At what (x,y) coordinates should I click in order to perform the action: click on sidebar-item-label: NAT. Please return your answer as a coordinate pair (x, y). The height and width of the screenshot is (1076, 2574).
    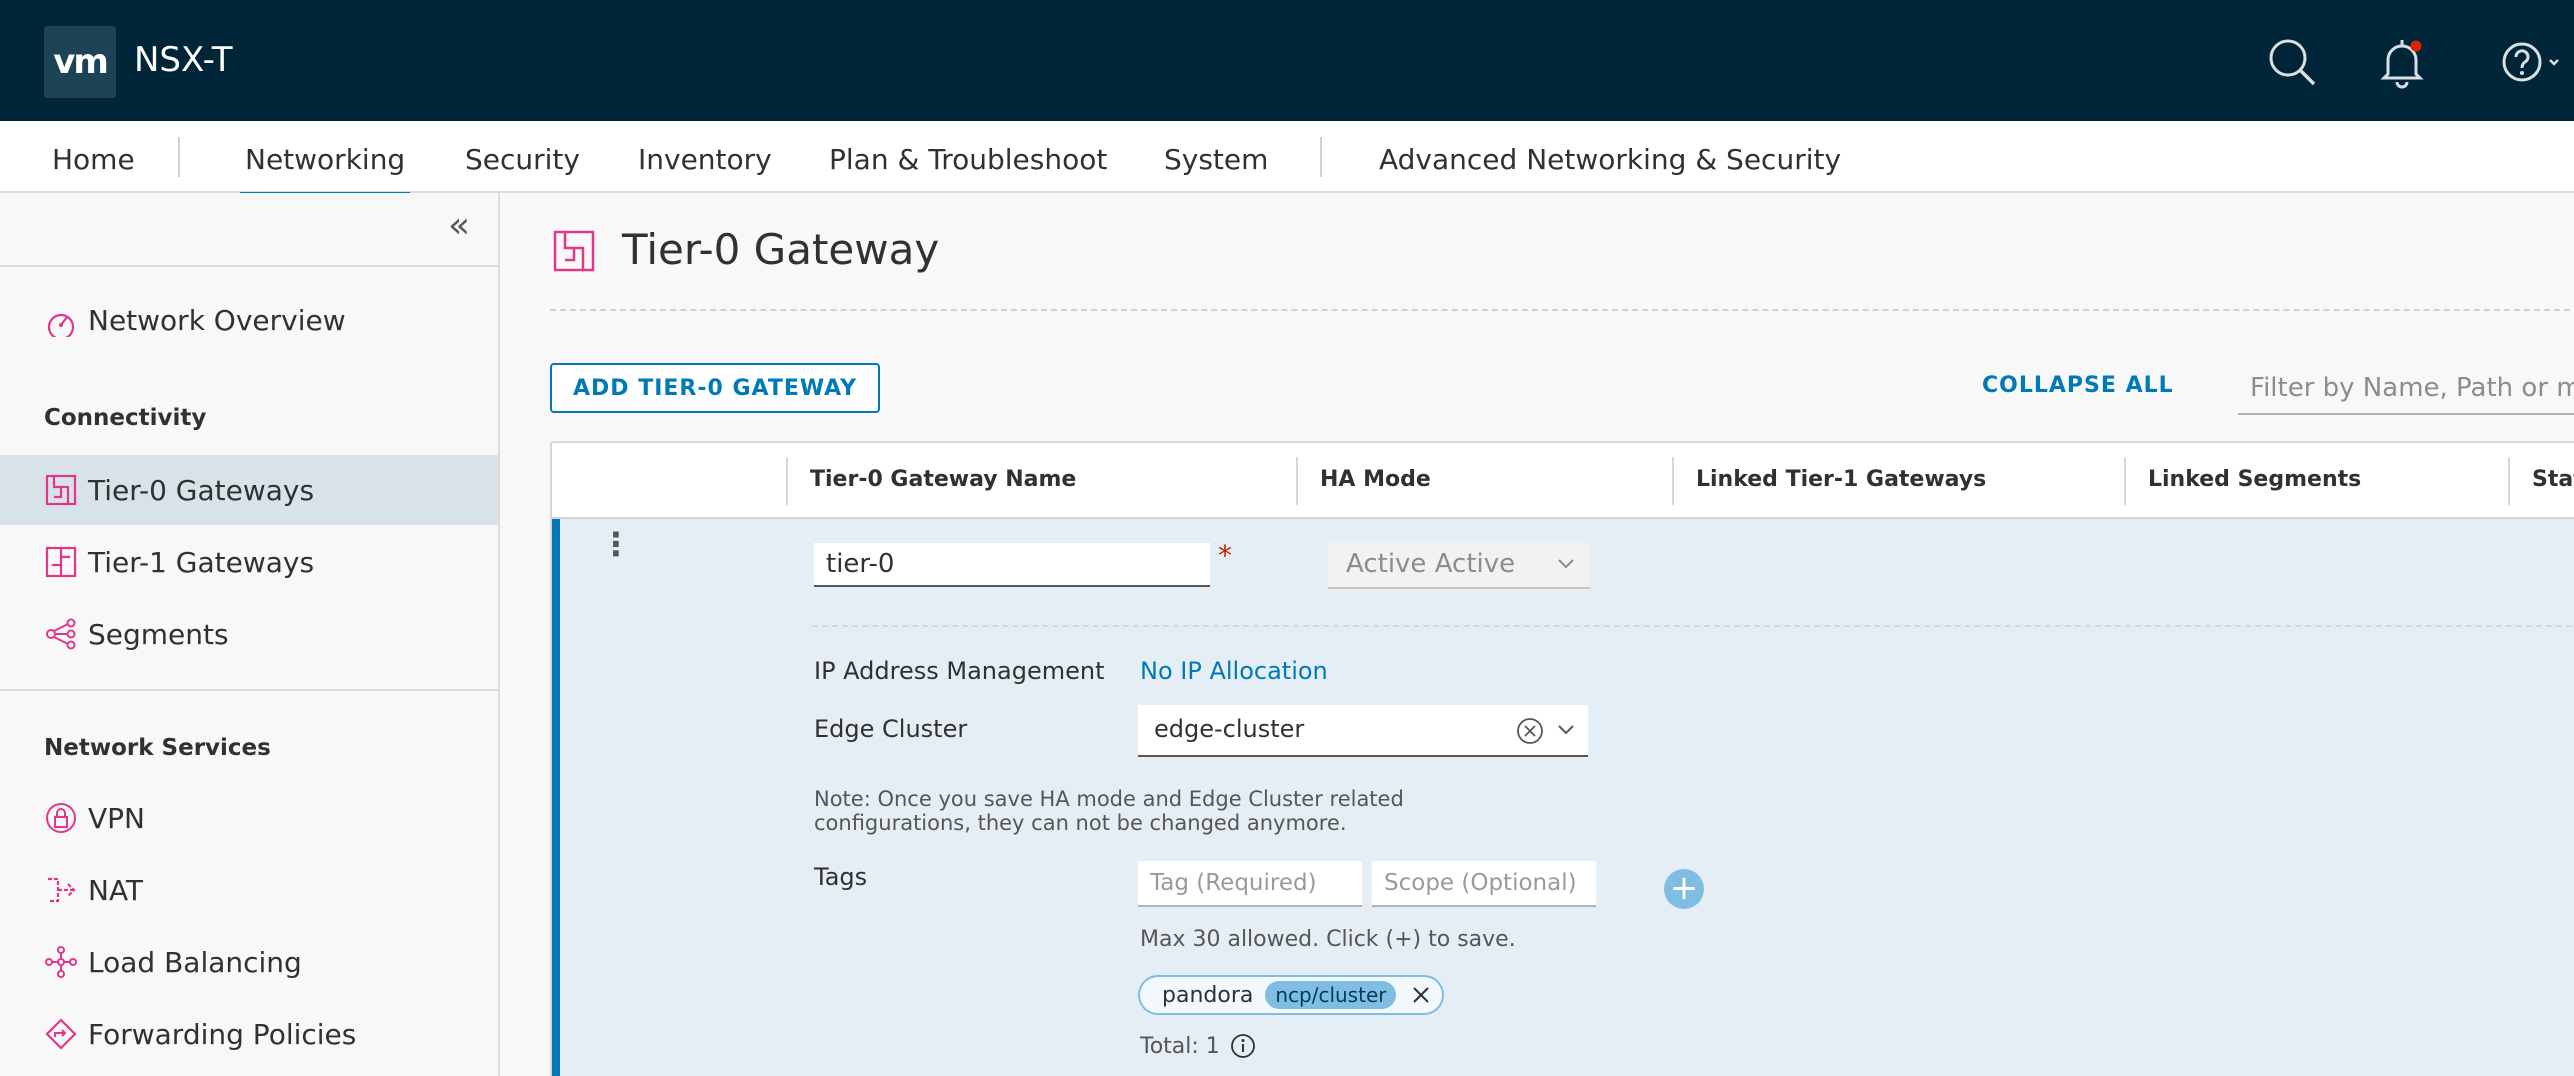
    Looking at the image, I should click on (116, 890).